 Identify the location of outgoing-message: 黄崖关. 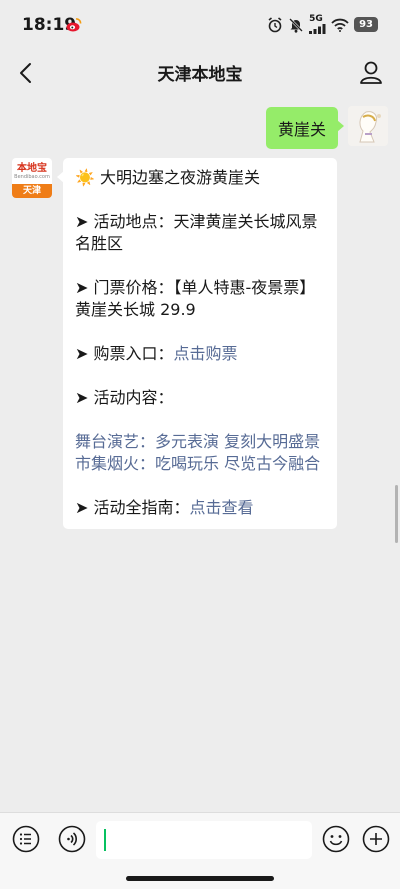
(305, 128).